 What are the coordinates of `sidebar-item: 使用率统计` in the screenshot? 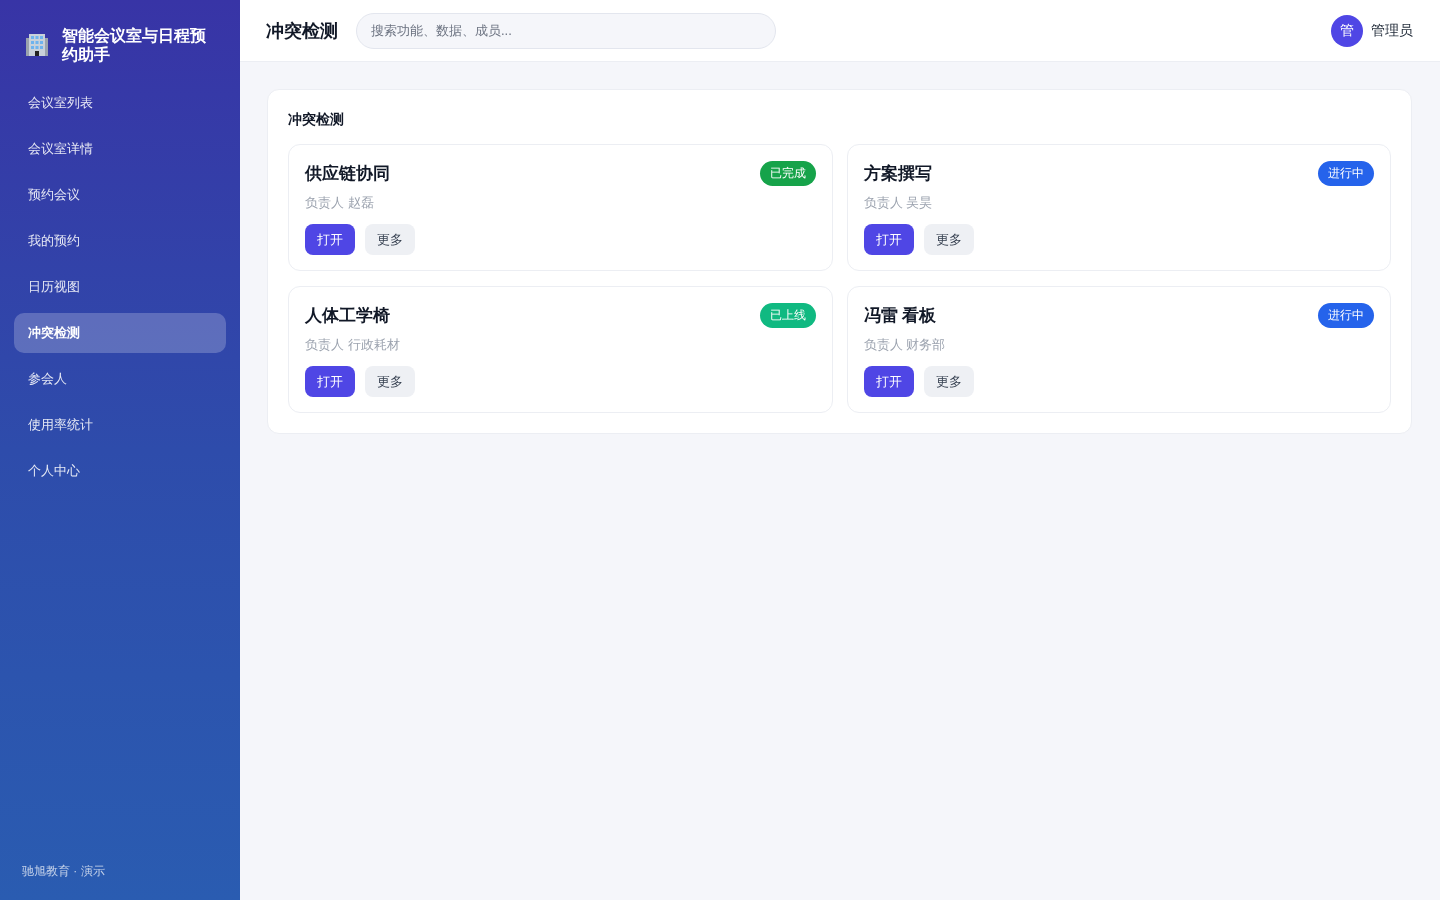 It's located at (120, 425).